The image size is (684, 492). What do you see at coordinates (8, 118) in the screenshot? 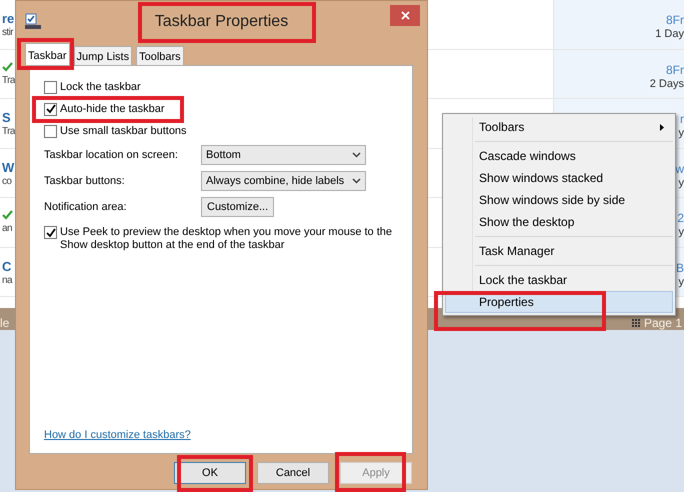
I see `item-title: S` at bounding box center [8, 118].